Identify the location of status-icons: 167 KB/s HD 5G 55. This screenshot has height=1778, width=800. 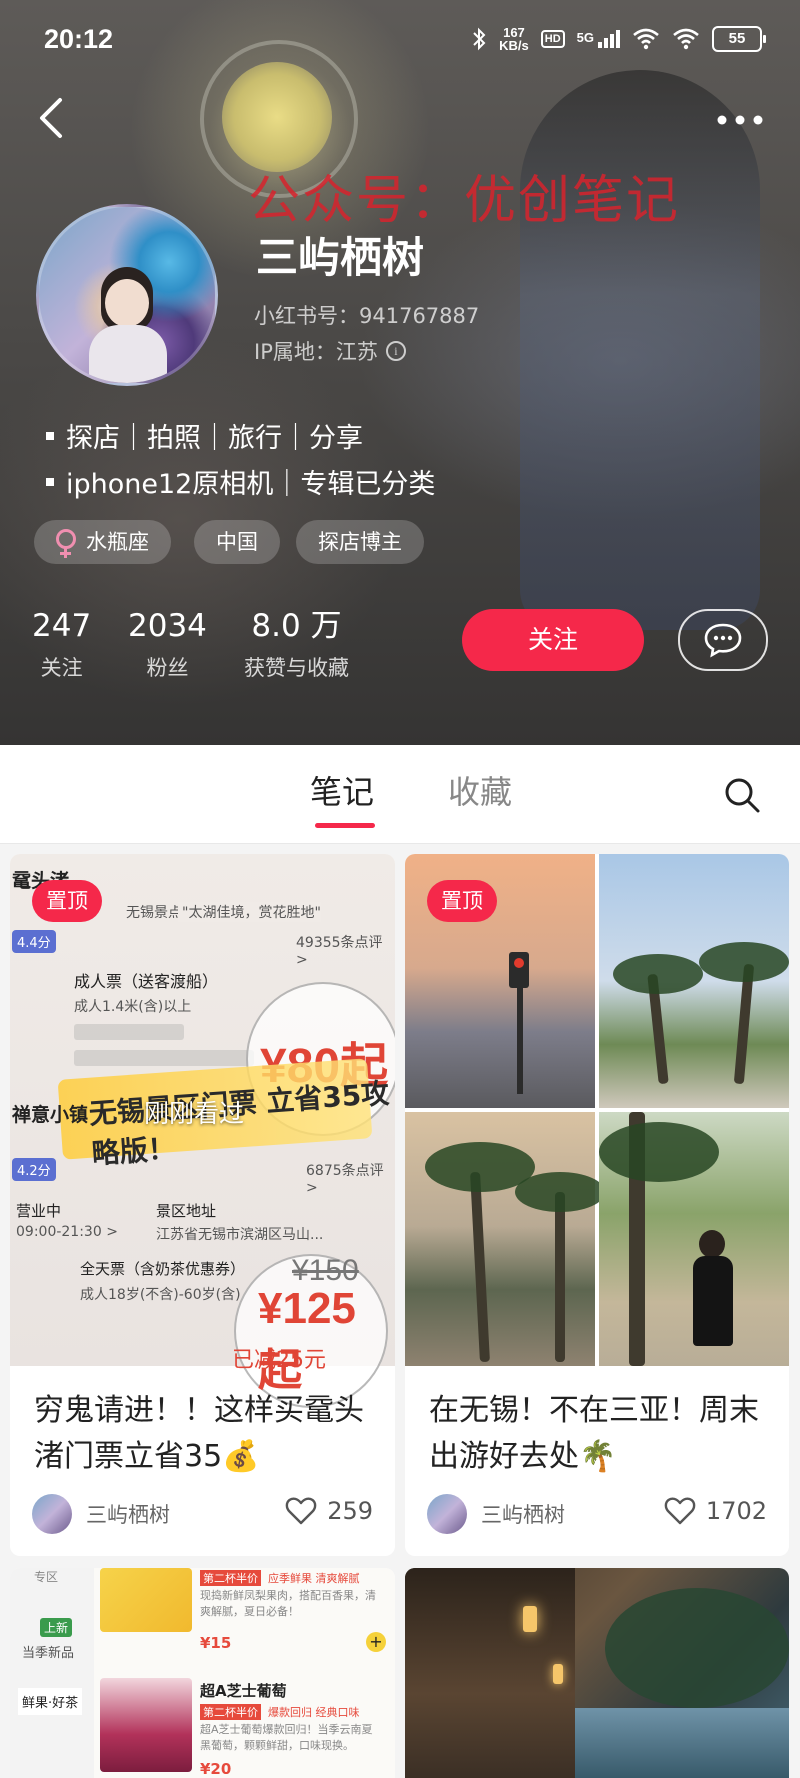
(618, 39).